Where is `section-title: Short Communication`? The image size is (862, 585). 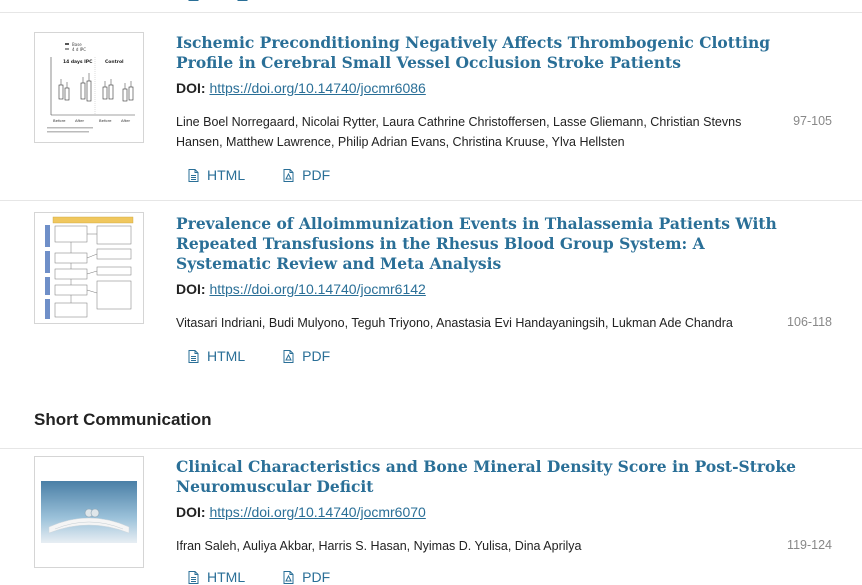 section-title: Short Communication is located at coordinates (123, 419).